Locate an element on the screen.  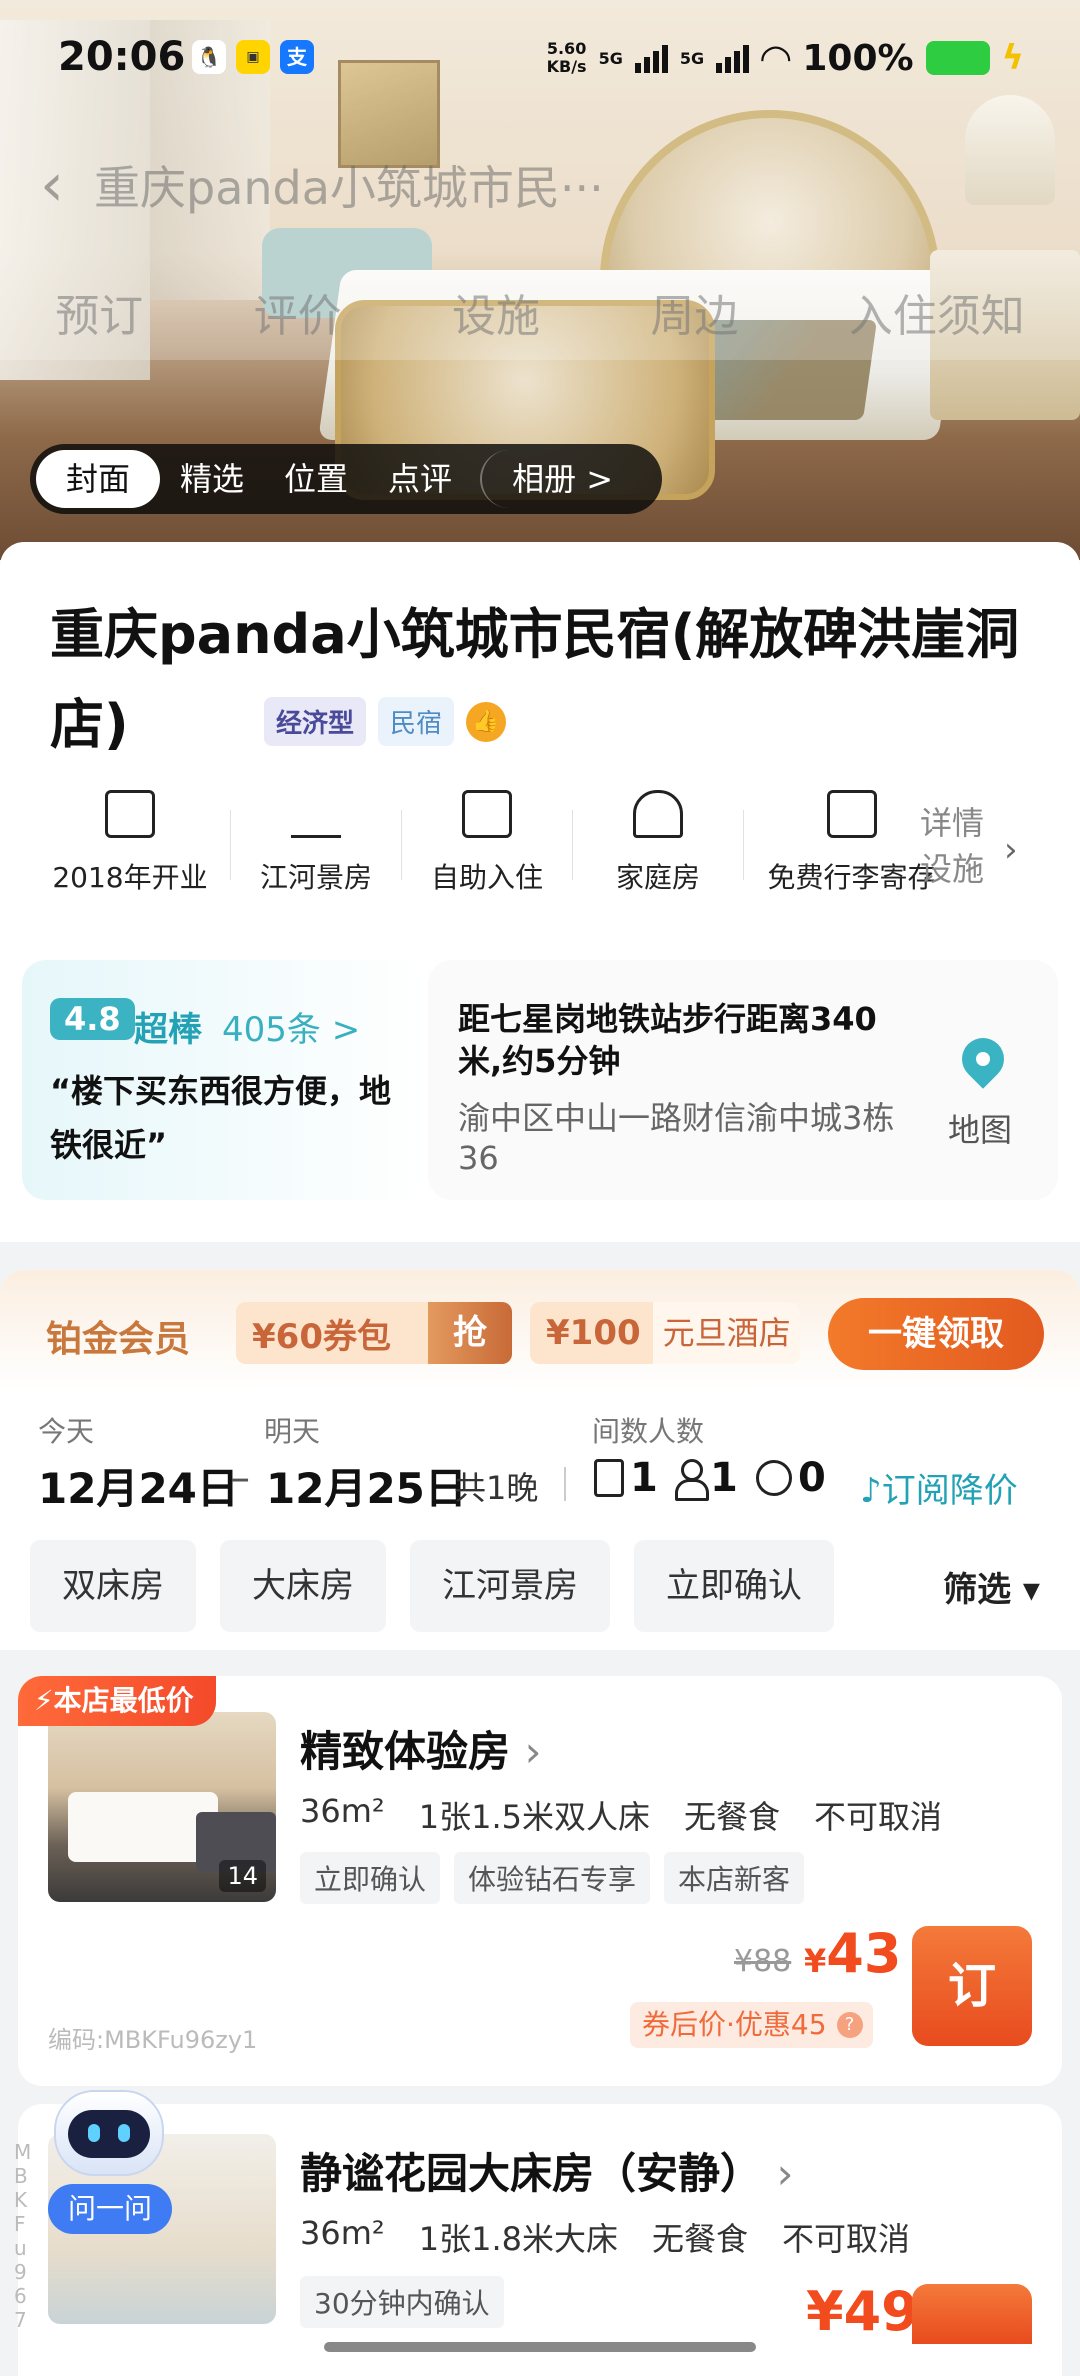
net-speed: 5.60 KB/s is located at coordinates (567, 58).